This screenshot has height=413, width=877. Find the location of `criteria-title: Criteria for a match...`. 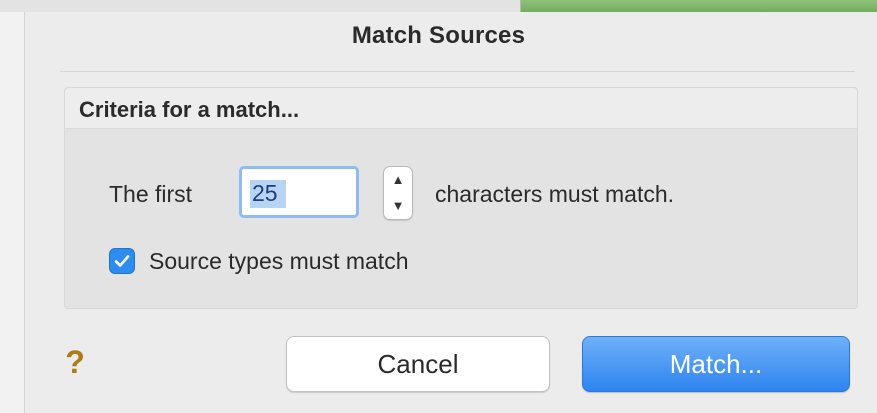

criteria-title: Criteria for a match... is located at coordinates (189, 109).